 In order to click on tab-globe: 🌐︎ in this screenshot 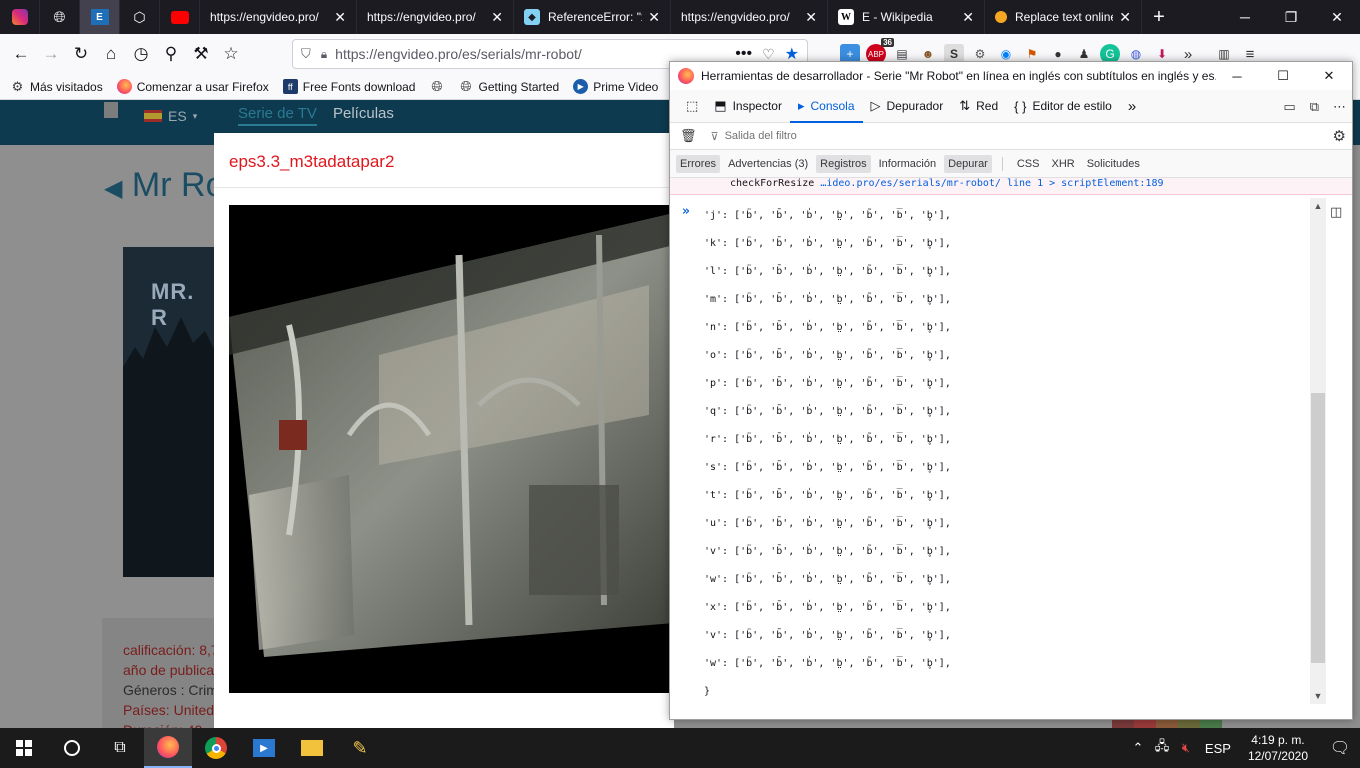, I will do `click(60, 17)`.